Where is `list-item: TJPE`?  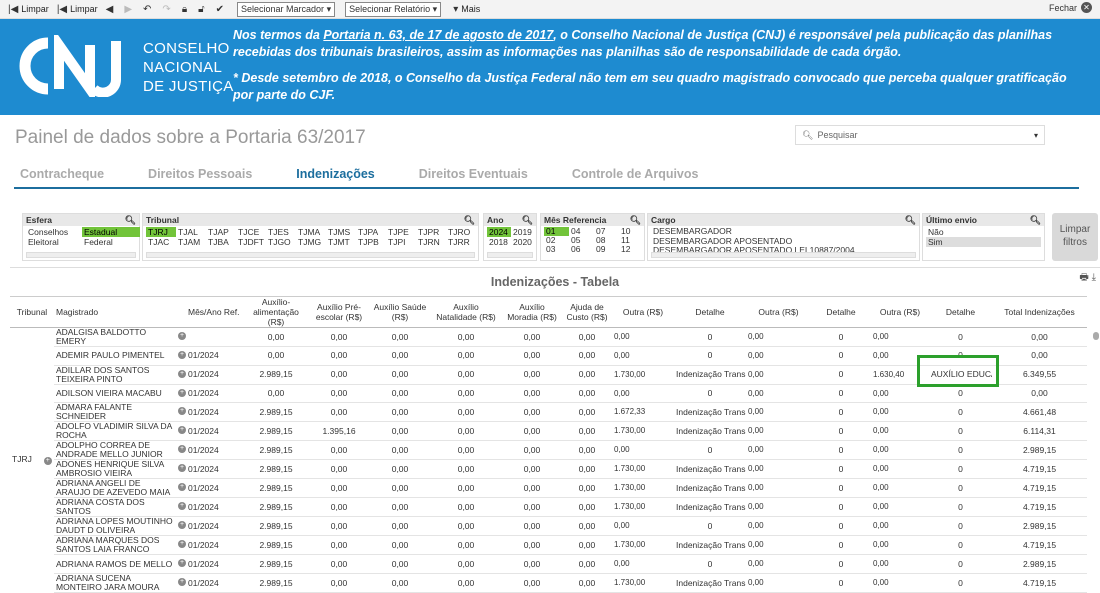 list-item: TJPE is located at coordinates (401, 232).